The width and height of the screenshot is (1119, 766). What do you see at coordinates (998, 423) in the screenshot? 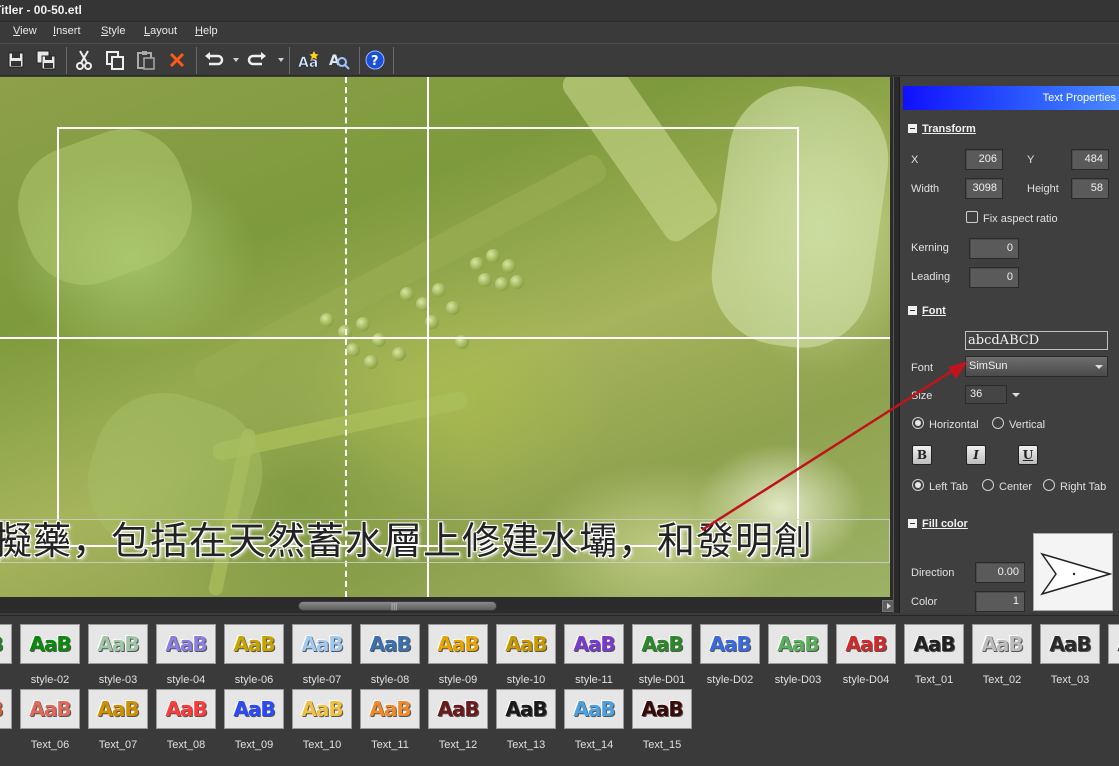
I see `vertical-radio` at bounding box center [998, 423].